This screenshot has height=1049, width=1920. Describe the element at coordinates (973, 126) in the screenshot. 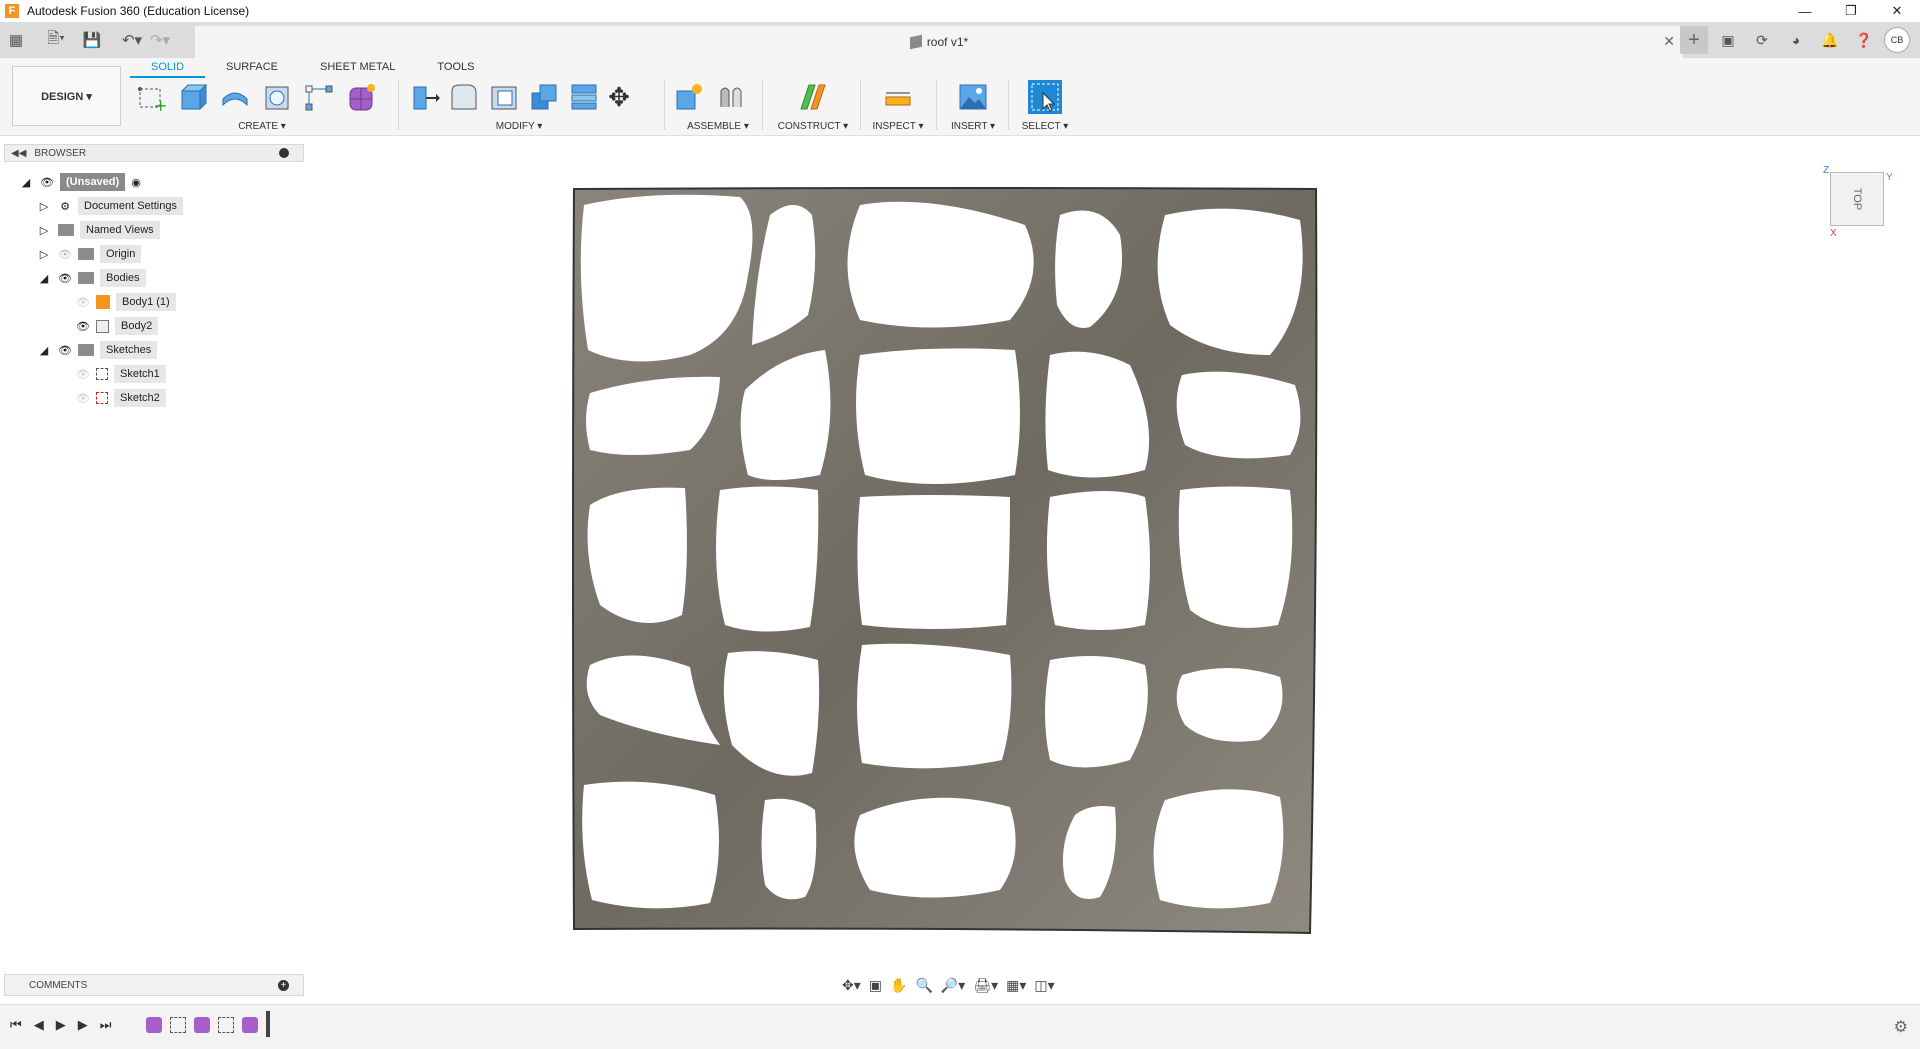

I see `insert-menu: INSERT ▾` at that location.